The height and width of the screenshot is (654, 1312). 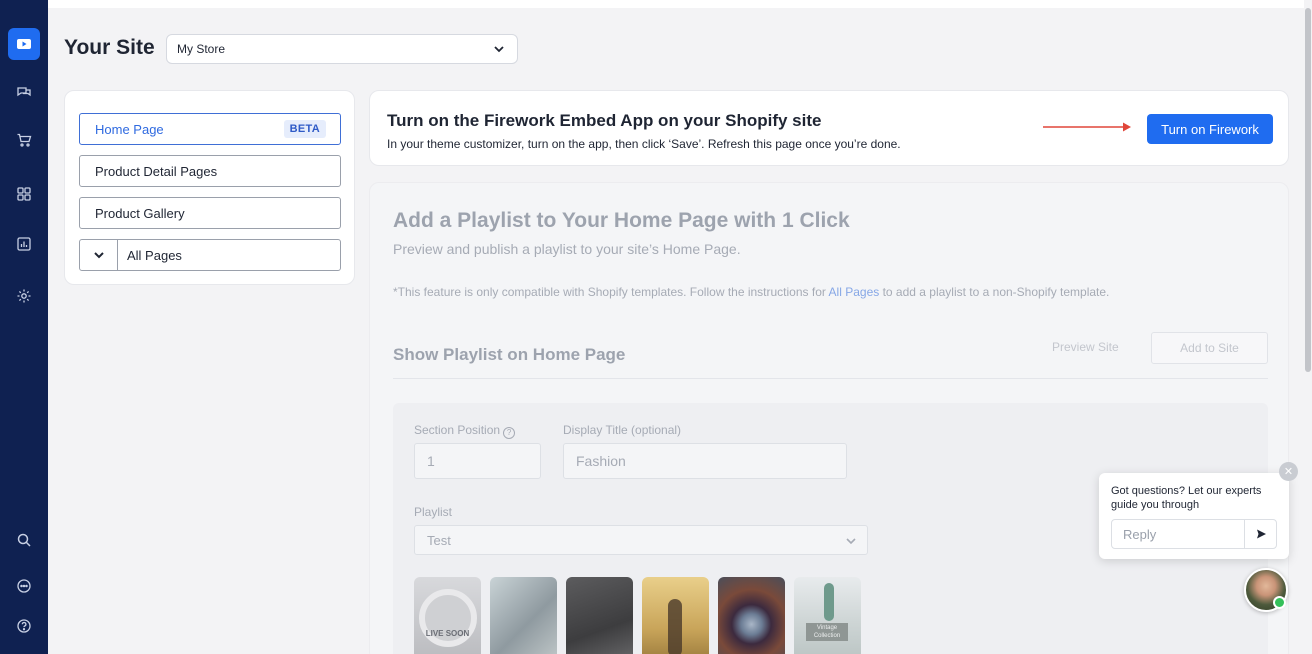 What do you see at coordinates (24, 626) in the screenshot?
I see `help-icon` at bounding box center [24, 626].